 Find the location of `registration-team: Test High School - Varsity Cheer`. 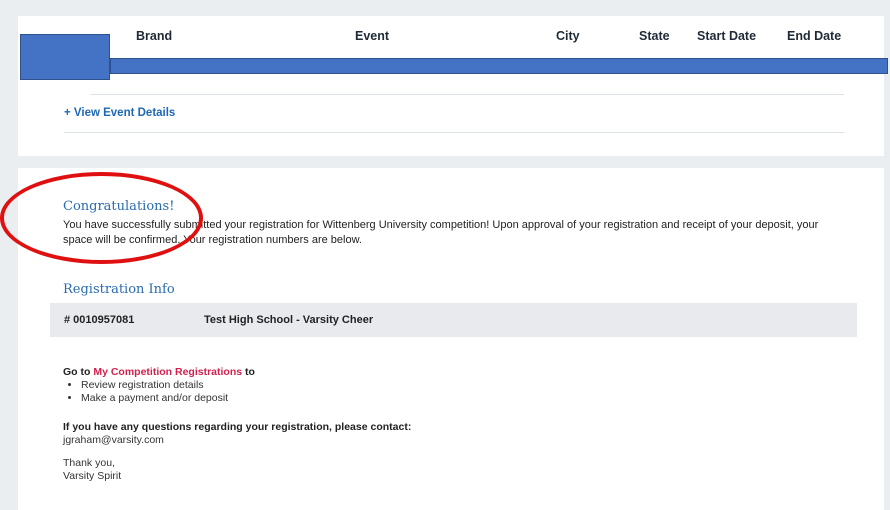

registration-team: Test High School - Varsity Cheer is located at coordinates (289, 320).